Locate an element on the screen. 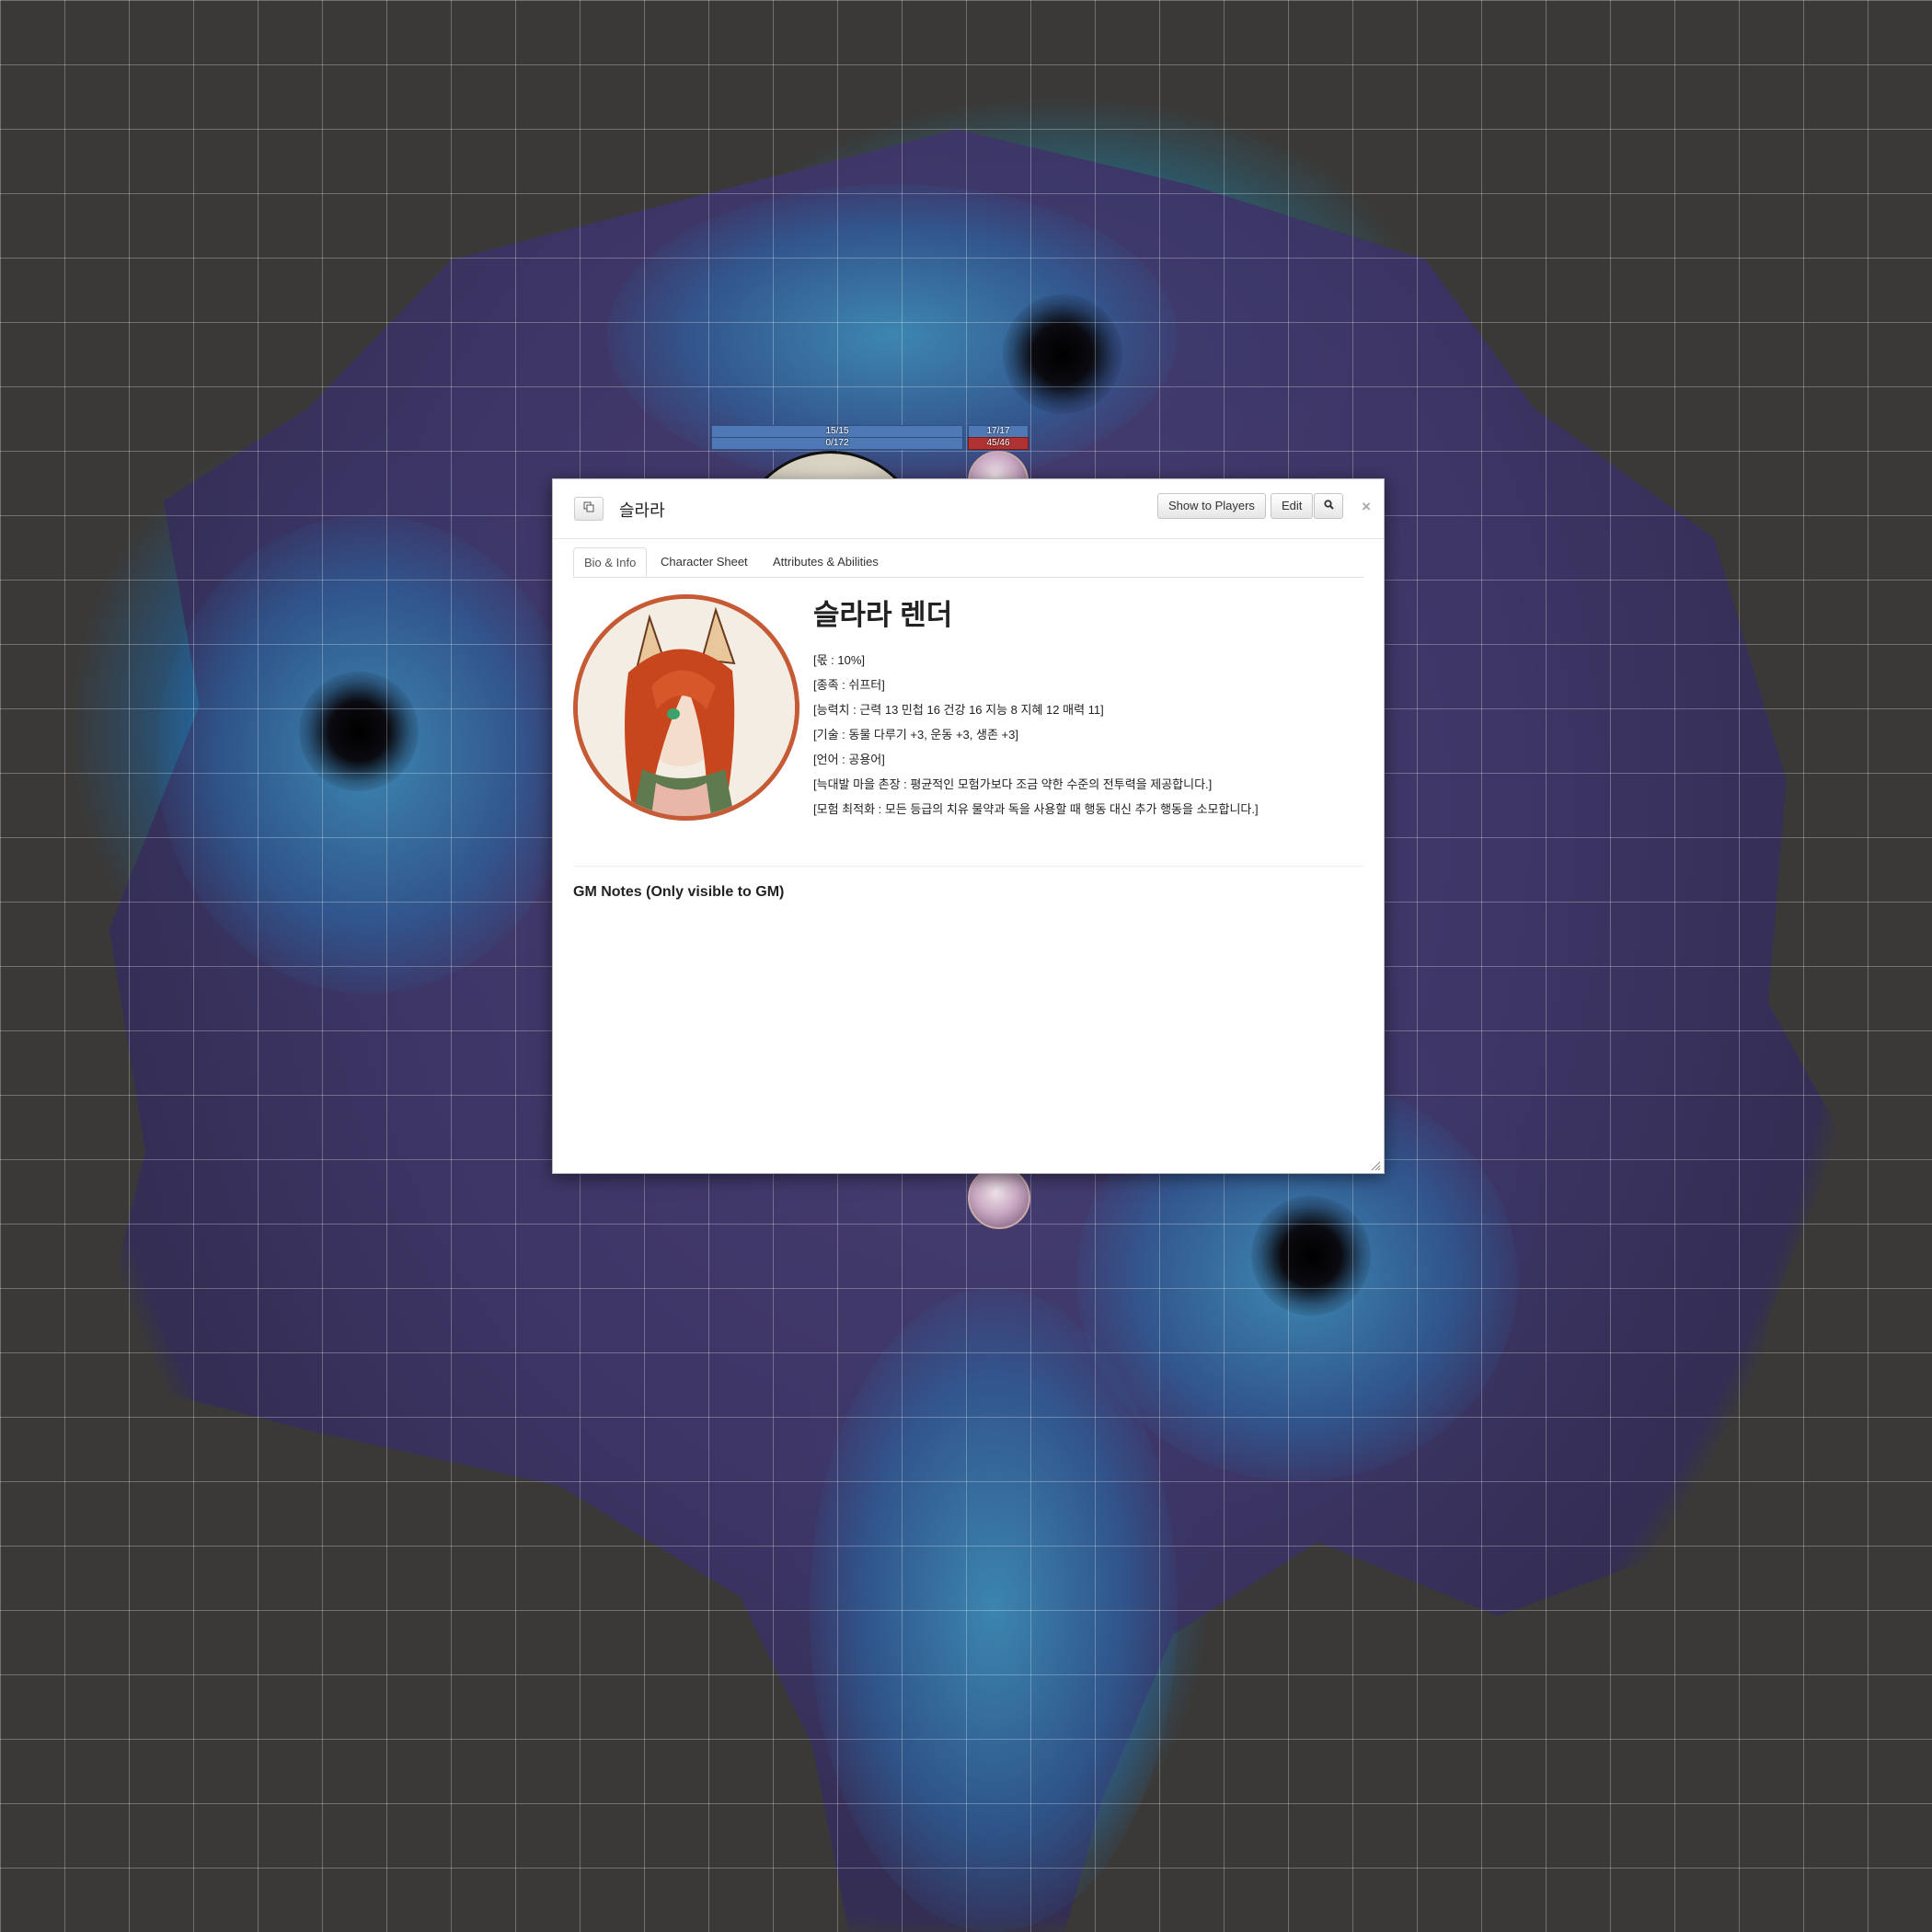 Image resolution: width=1932 pixels, height=1932 pixels. show-to-players-button: Show to Players is located at coordinates (1211, 506).